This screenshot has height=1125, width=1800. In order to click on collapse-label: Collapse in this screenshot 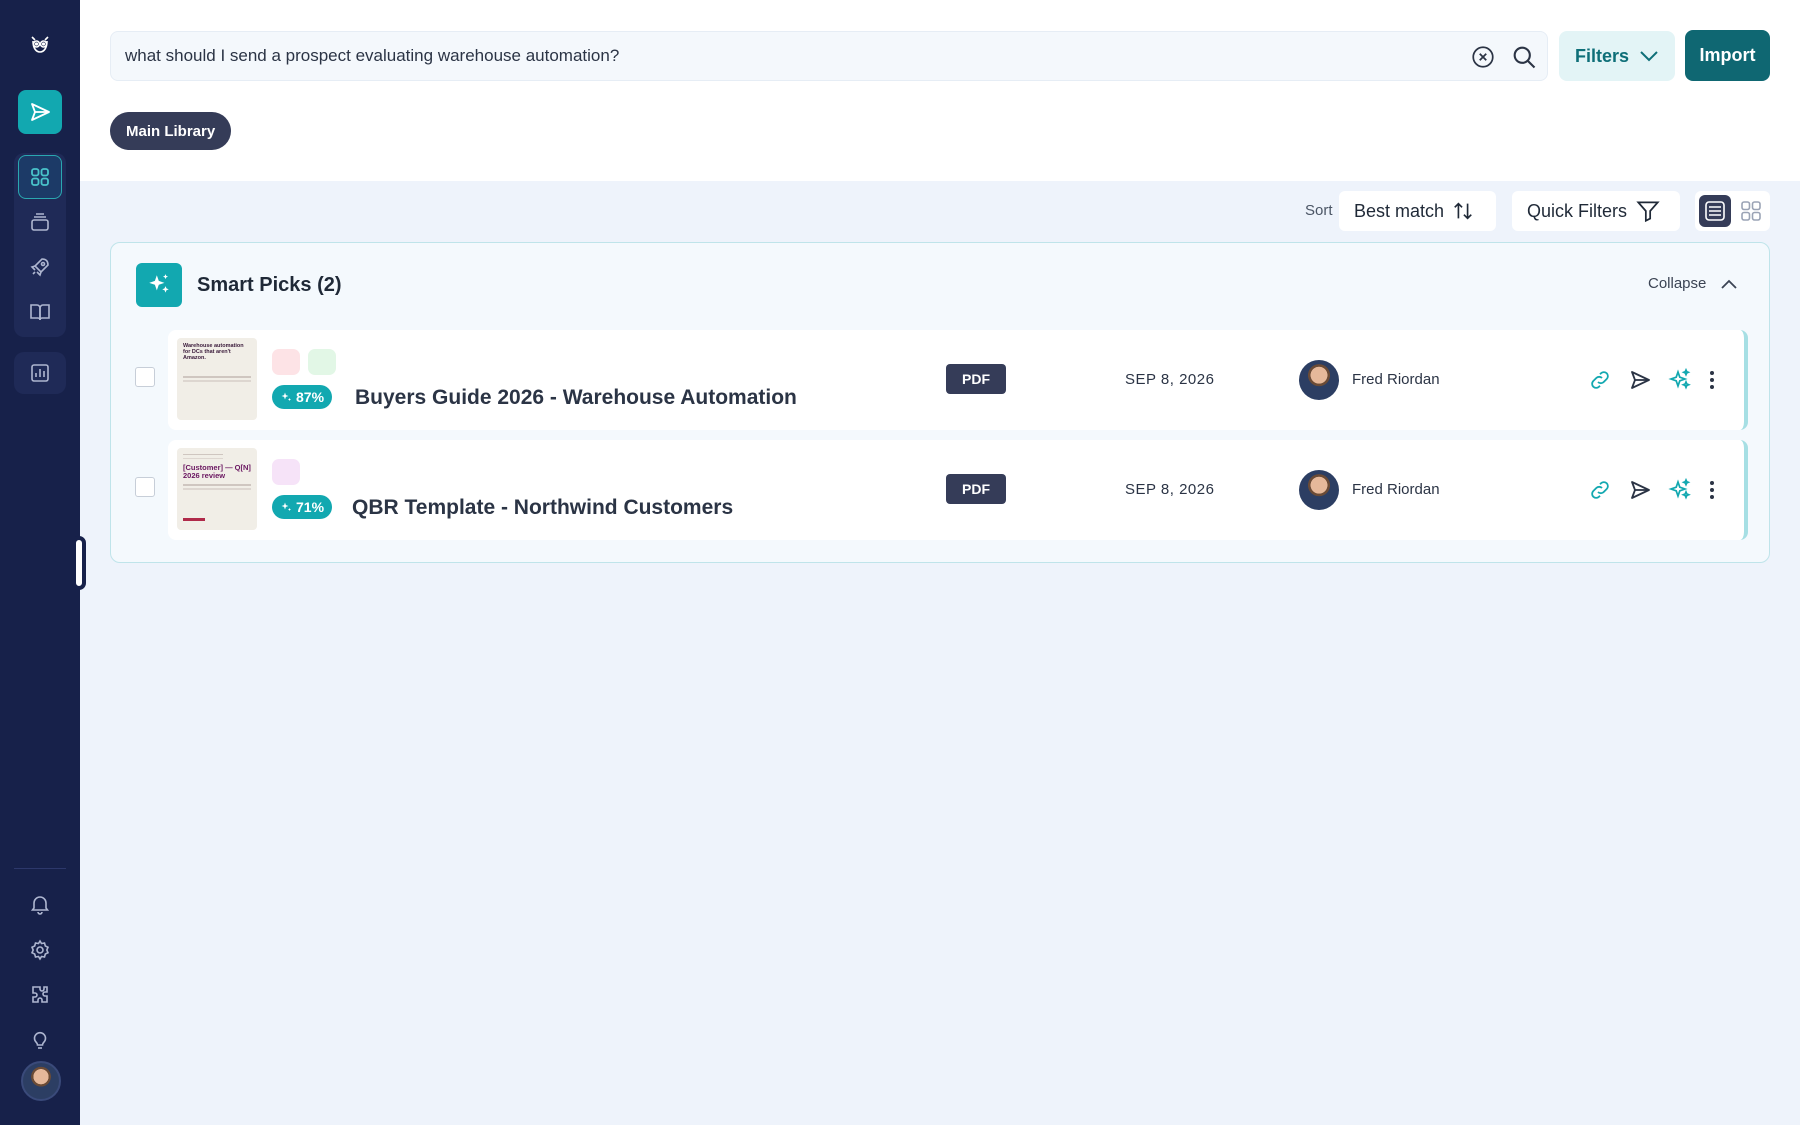, I will do `click(1677, 283)`.